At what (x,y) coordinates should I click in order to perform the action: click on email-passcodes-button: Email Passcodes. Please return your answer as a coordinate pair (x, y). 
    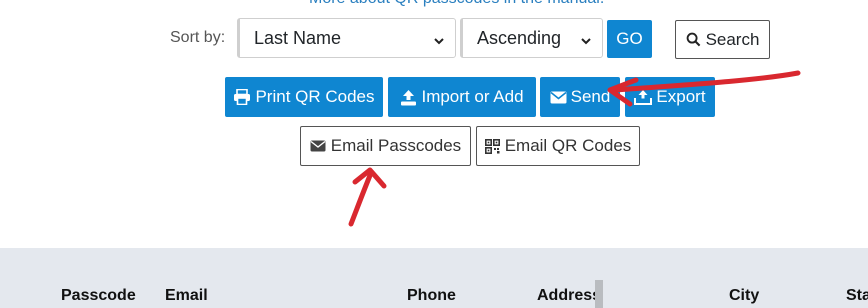
    Looking at the image, I should click on (385, 146).